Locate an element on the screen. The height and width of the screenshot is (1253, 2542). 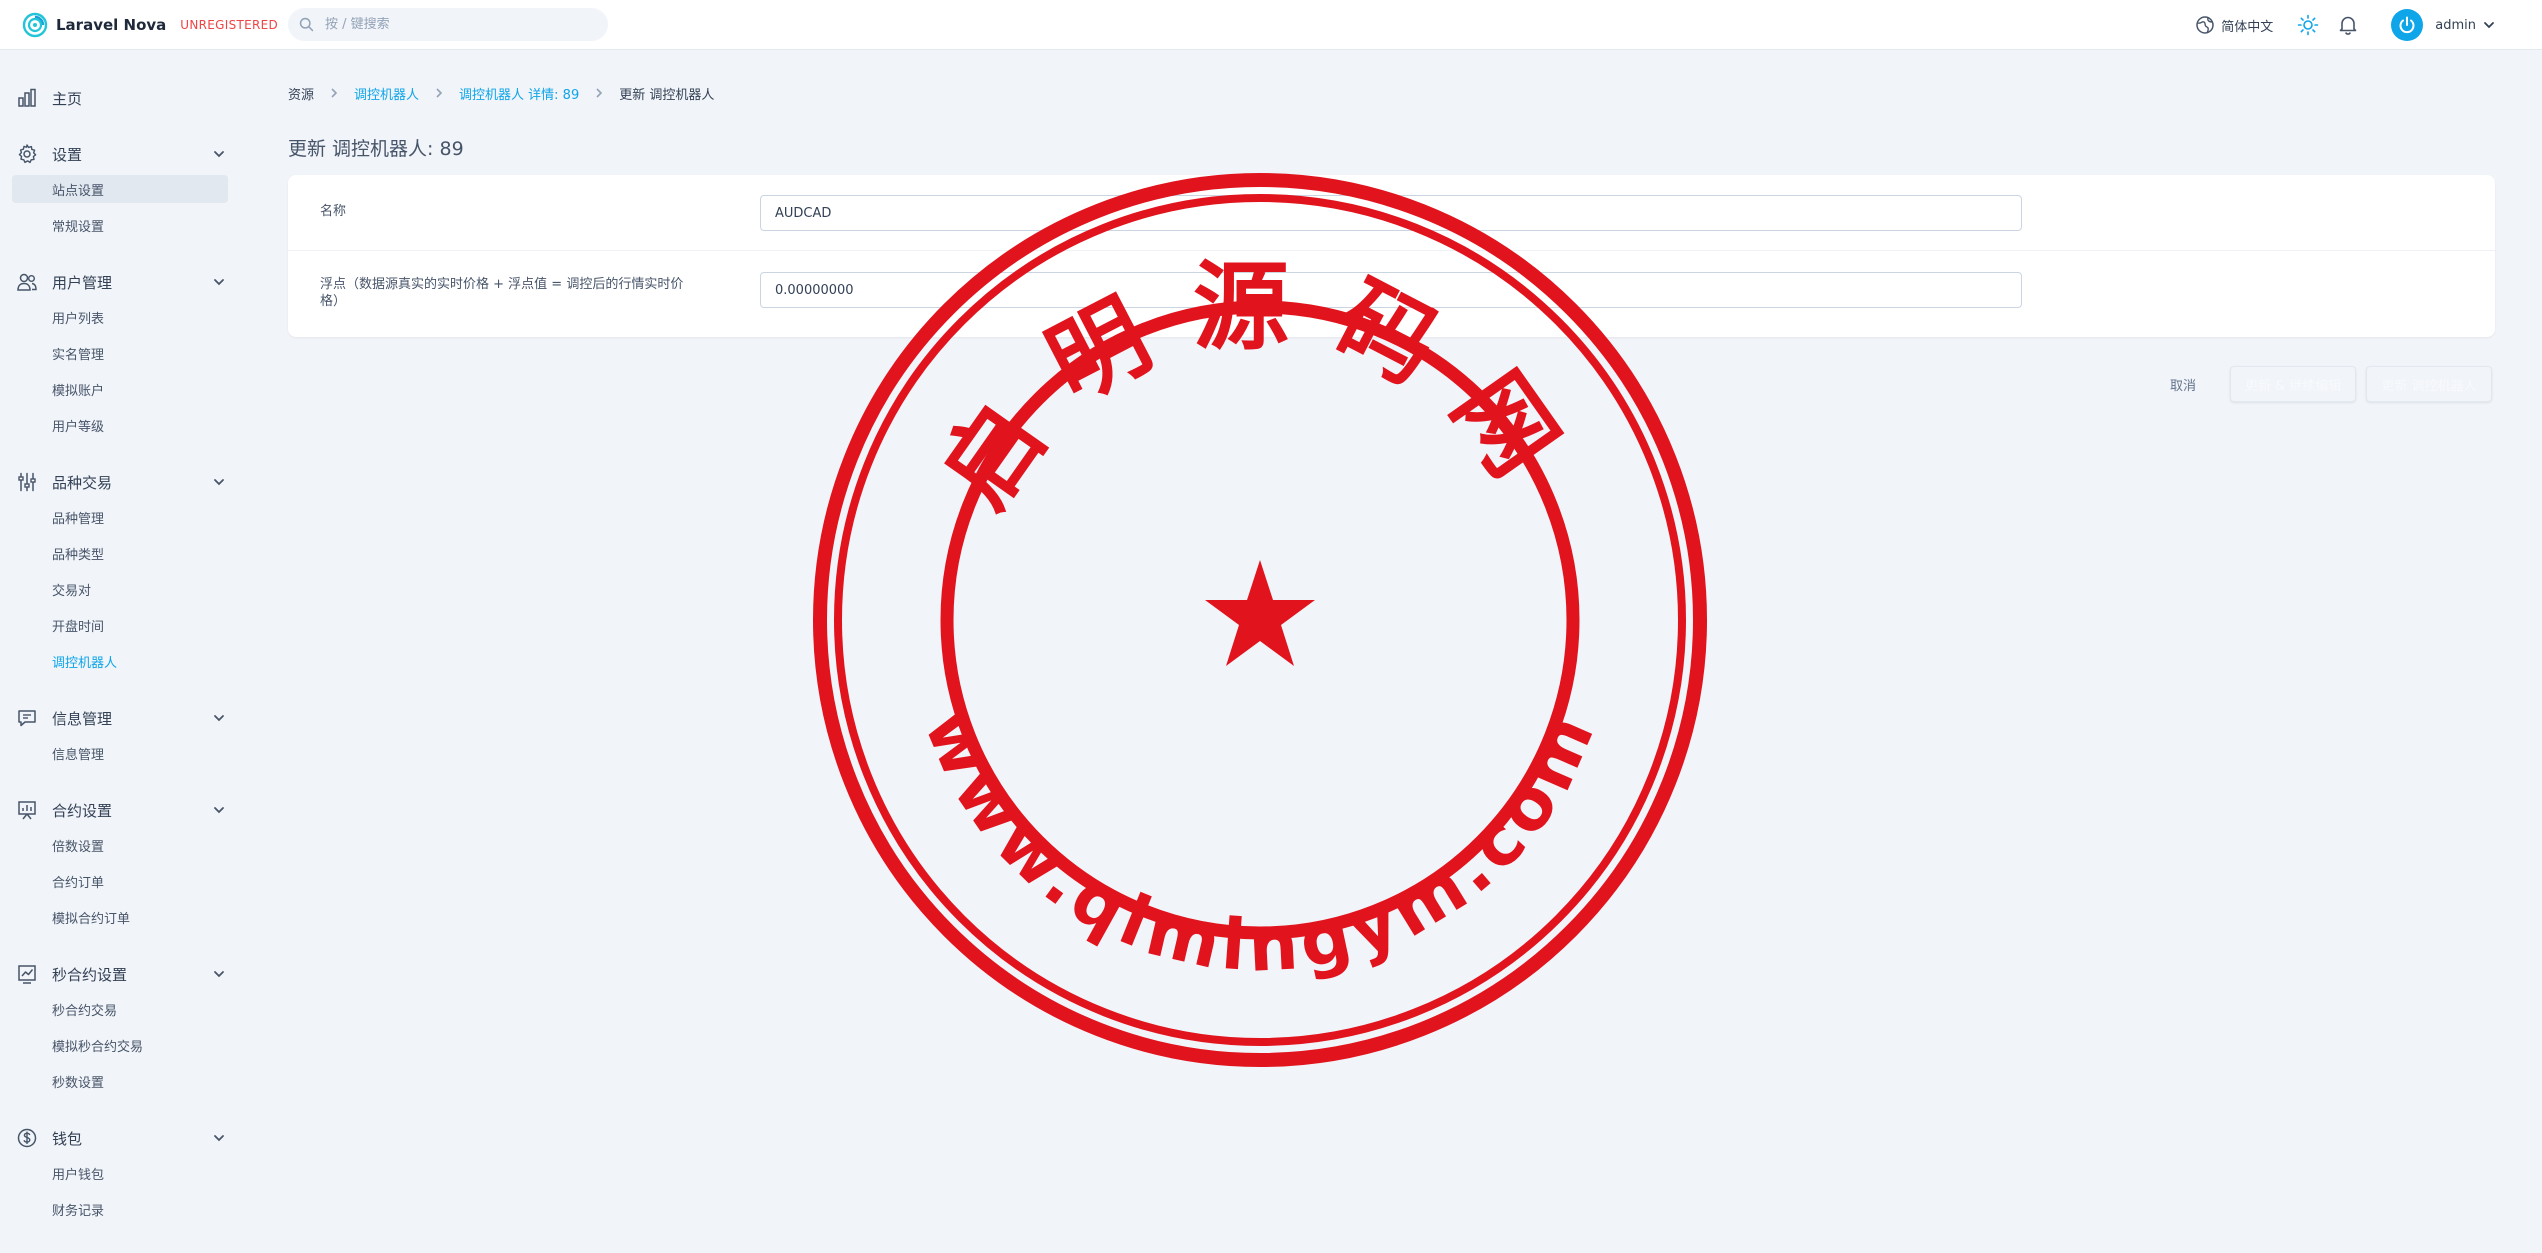
sidebar-item-symbols: 品种管理 is located at coordinates (120, 517).